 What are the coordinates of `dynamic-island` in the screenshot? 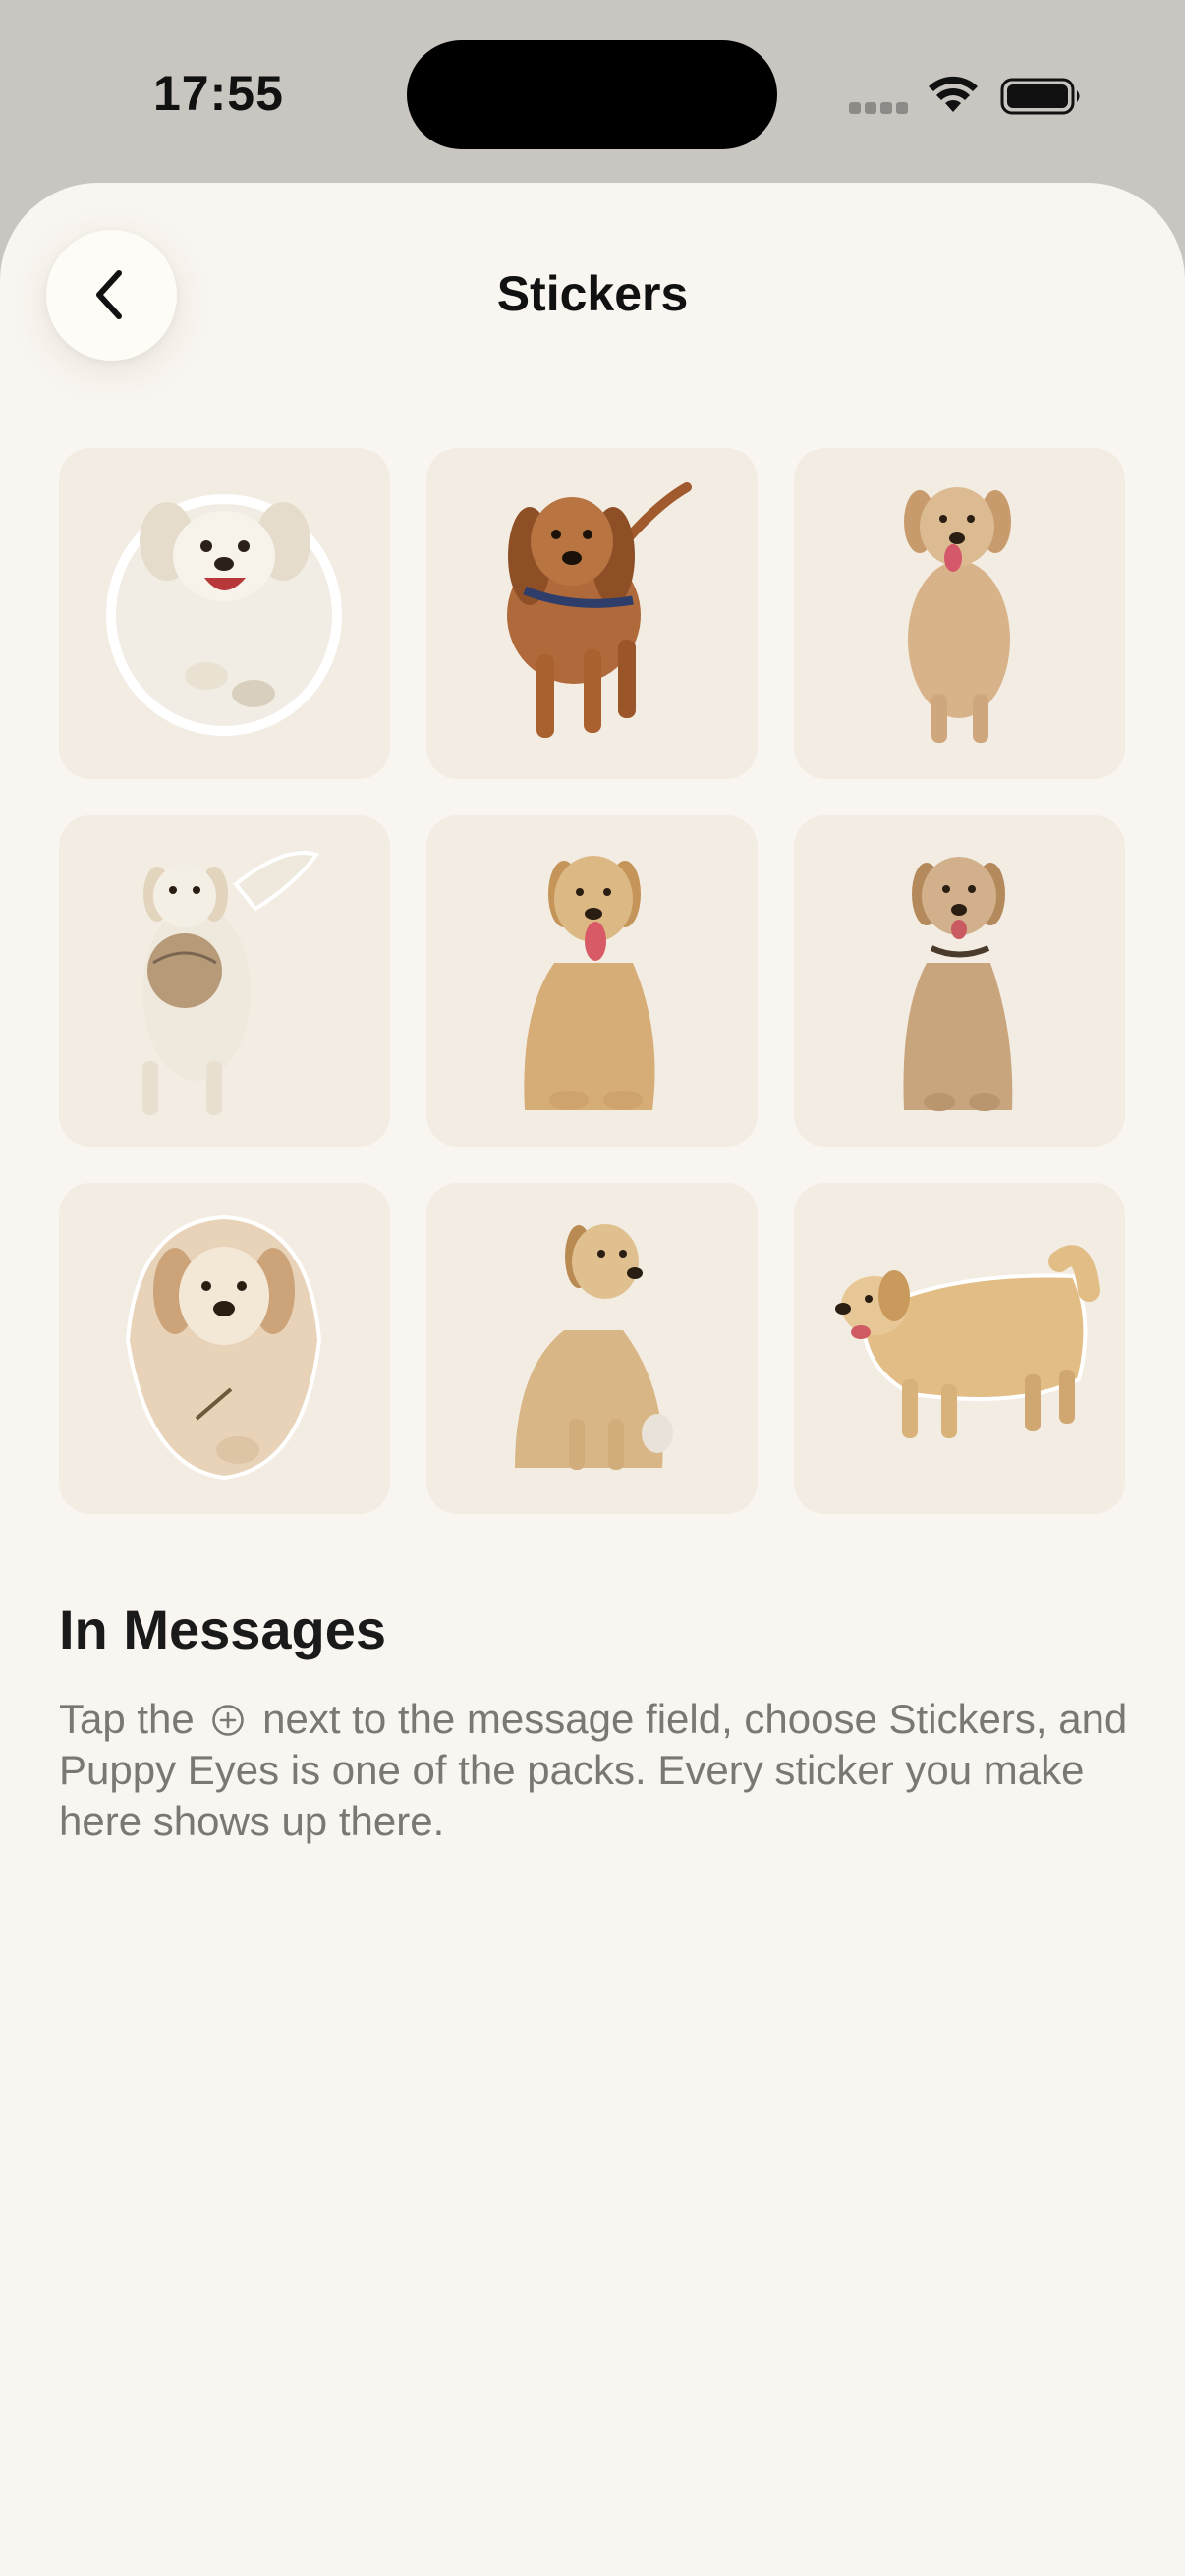 It's located at (592, 94).